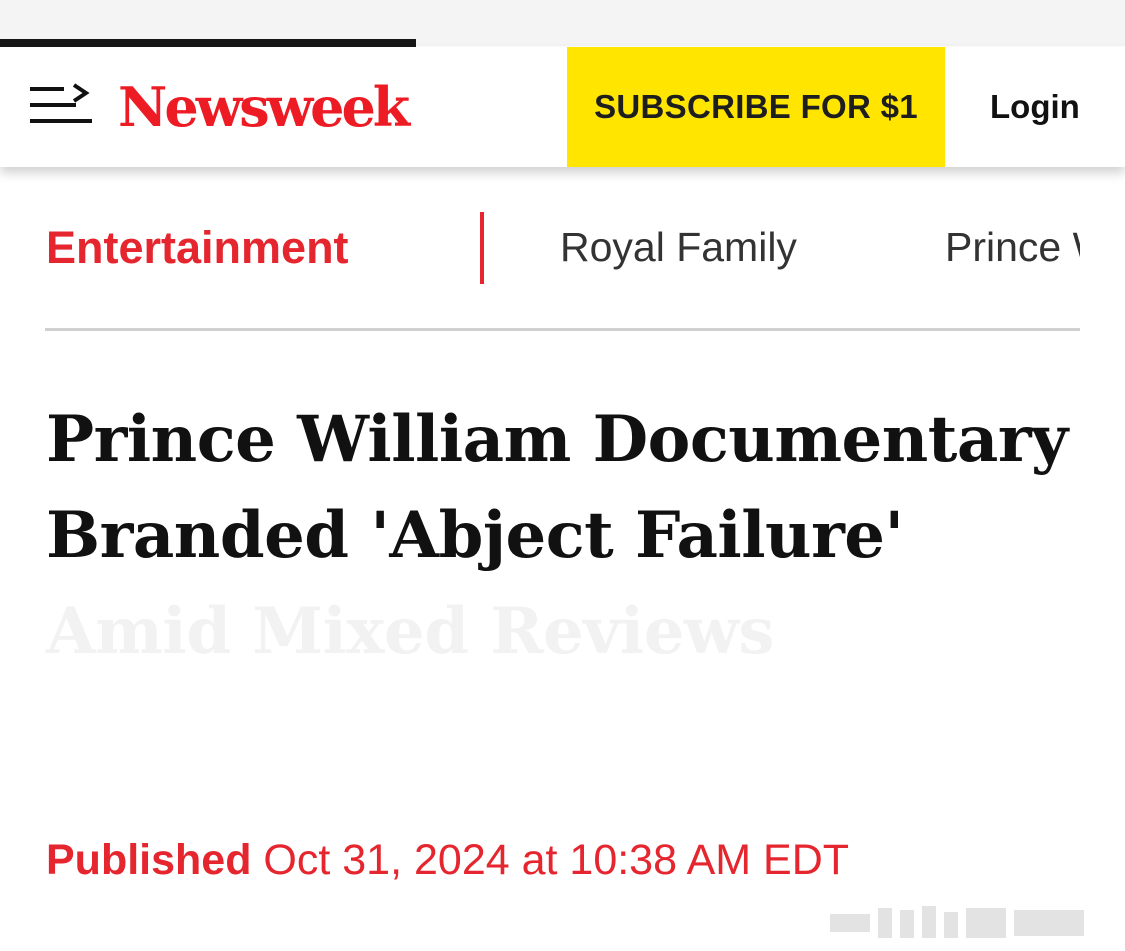 Image resolution: width=1125 pixels, height=951 pixels. What do you see at coordinates (562, 329) in the screenshot?
I see `section-divider` at bounding box center [562, 329].